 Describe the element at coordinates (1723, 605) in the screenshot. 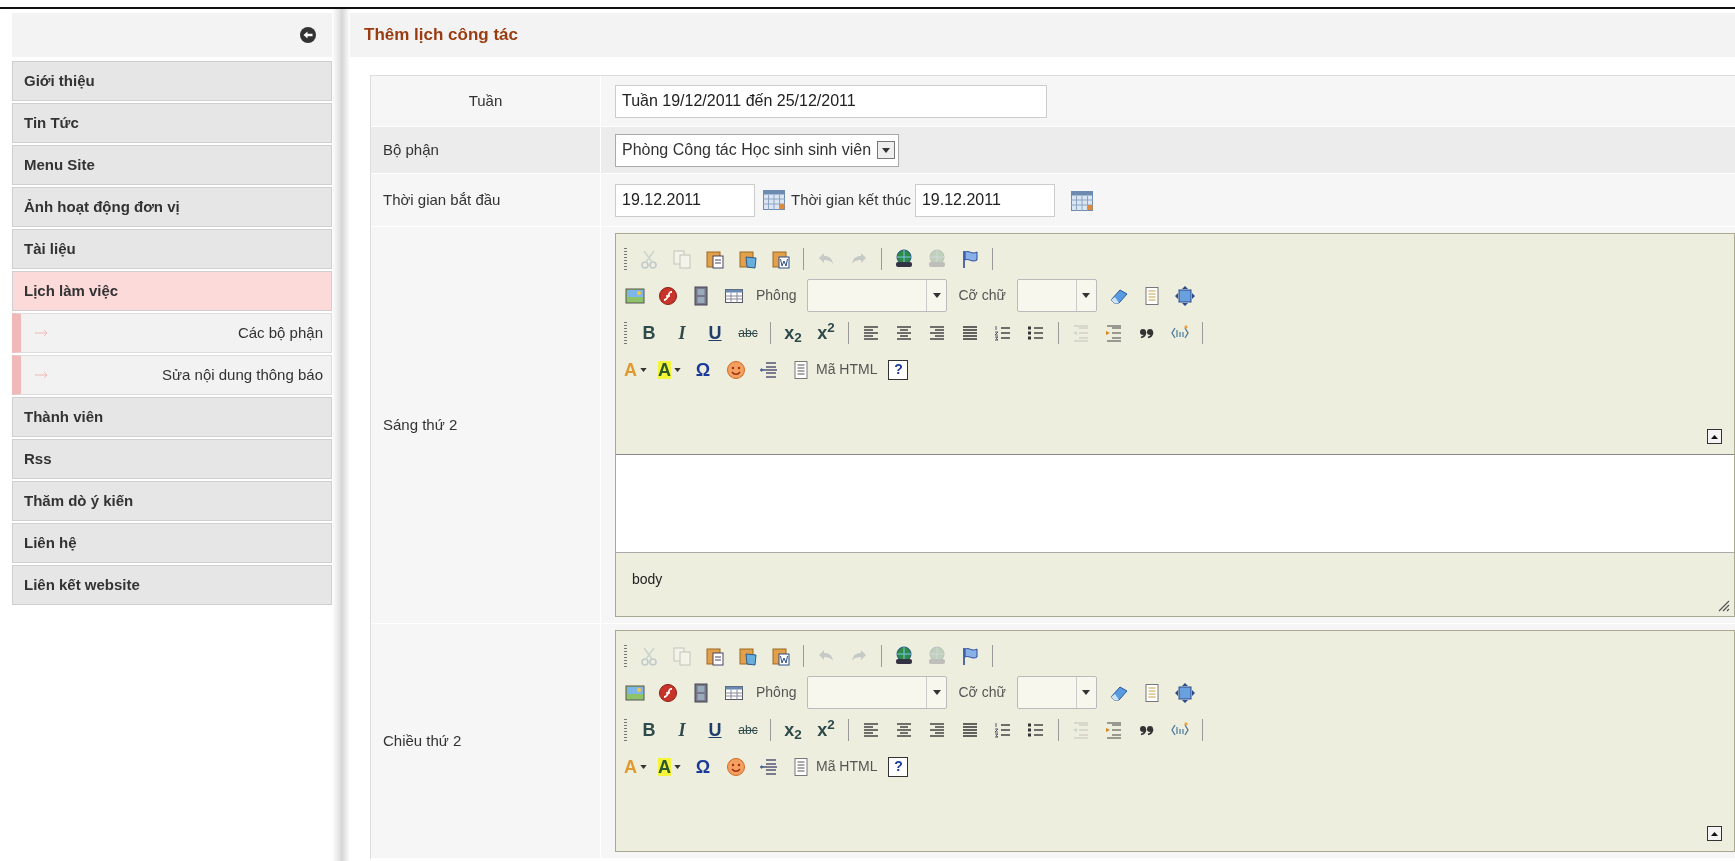

I see `resize-handle` at that location.